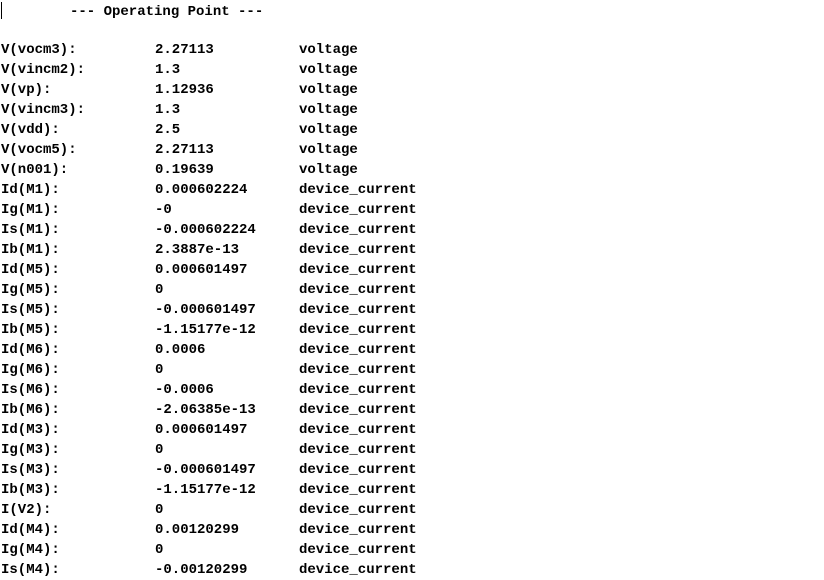 Image resolution: width=824 pixels, height=580 pixels. What do you see at coordinates (205, 310) in the screenshot?
I see `op-row-value: -0.000601497` at bounding box center [205, 310].